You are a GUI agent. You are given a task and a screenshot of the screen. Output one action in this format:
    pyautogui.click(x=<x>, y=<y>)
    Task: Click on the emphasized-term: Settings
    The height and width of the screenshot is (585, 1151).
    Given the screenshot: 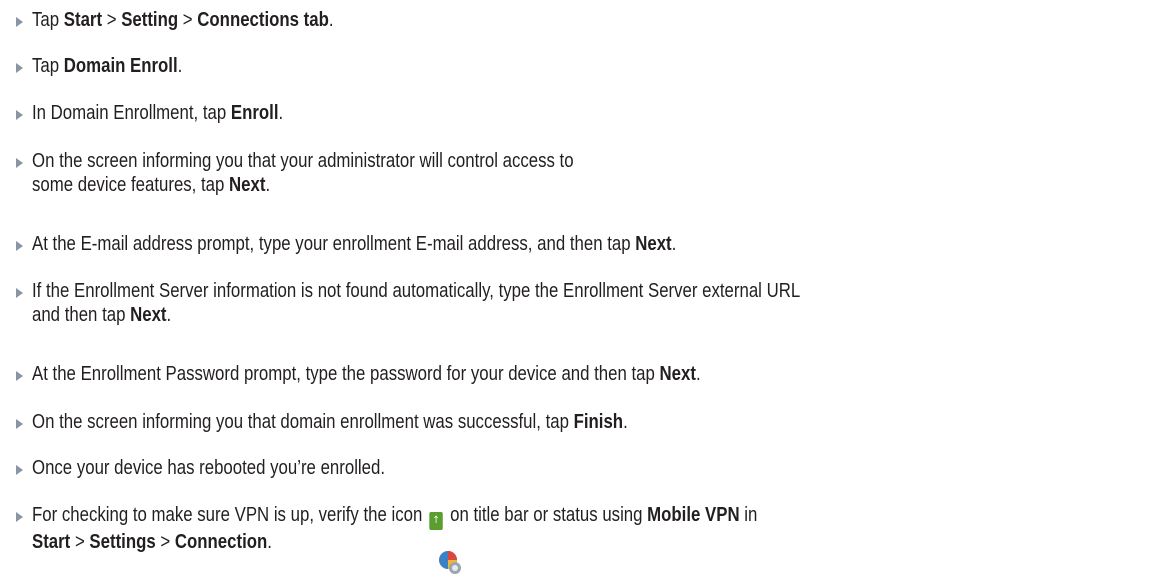 What is the action you would take?
    pyautogui.click(x=122, y=542)
    